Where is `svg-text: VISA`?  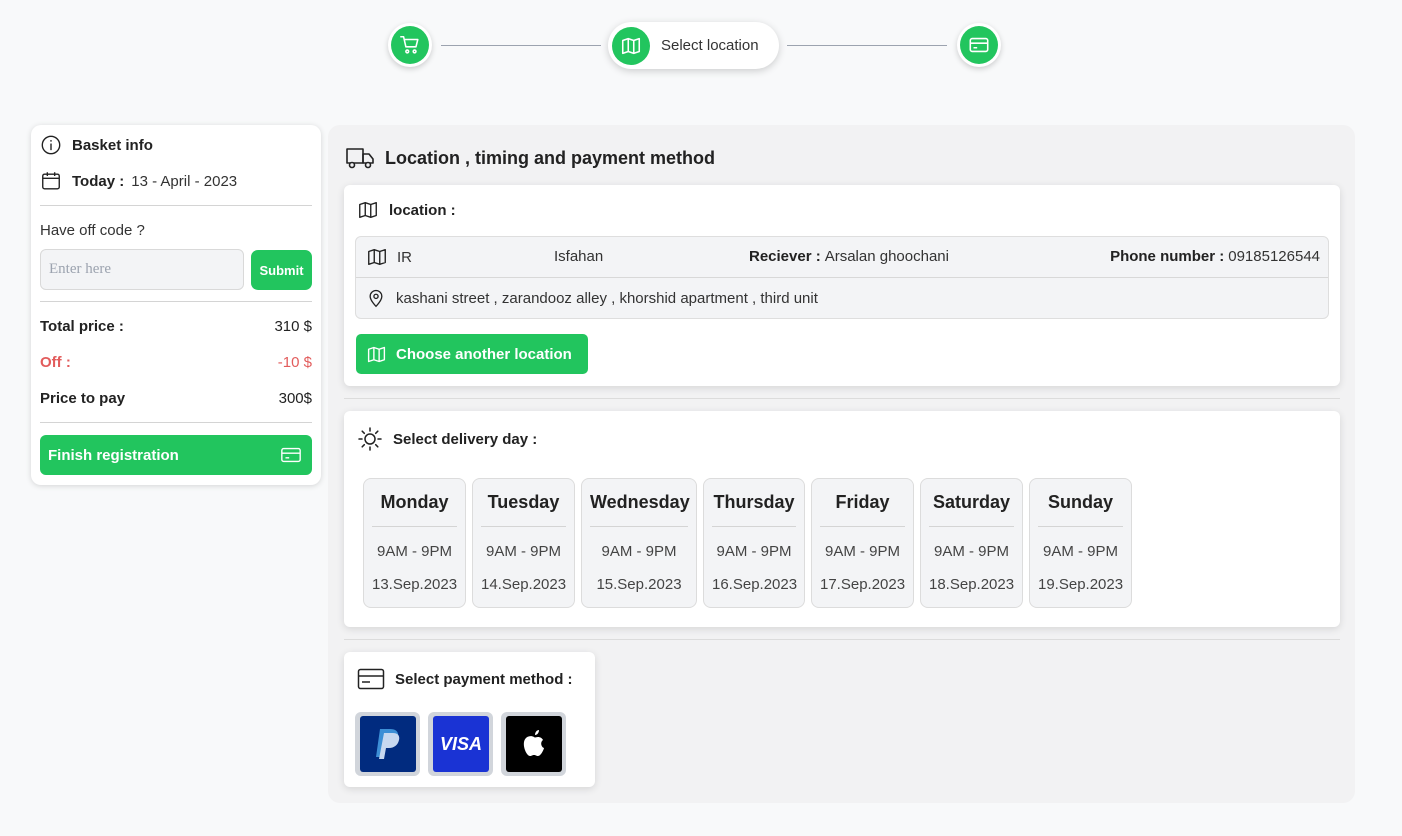
svg-text: VISA is located at coordinates (460, 744).